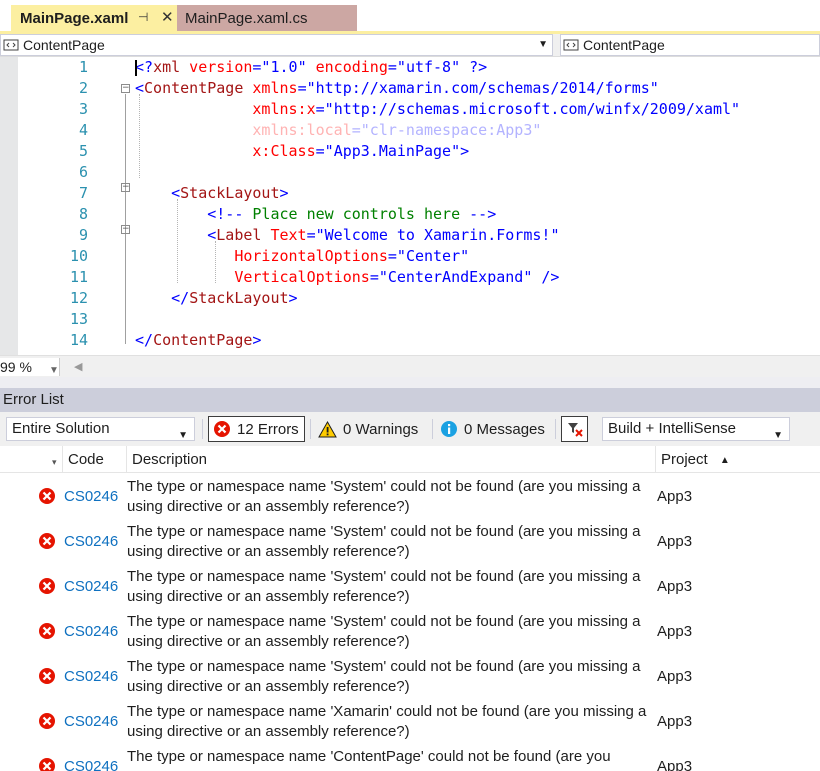  I want to click on code-text: <StackLayout>, so click(212, 193).